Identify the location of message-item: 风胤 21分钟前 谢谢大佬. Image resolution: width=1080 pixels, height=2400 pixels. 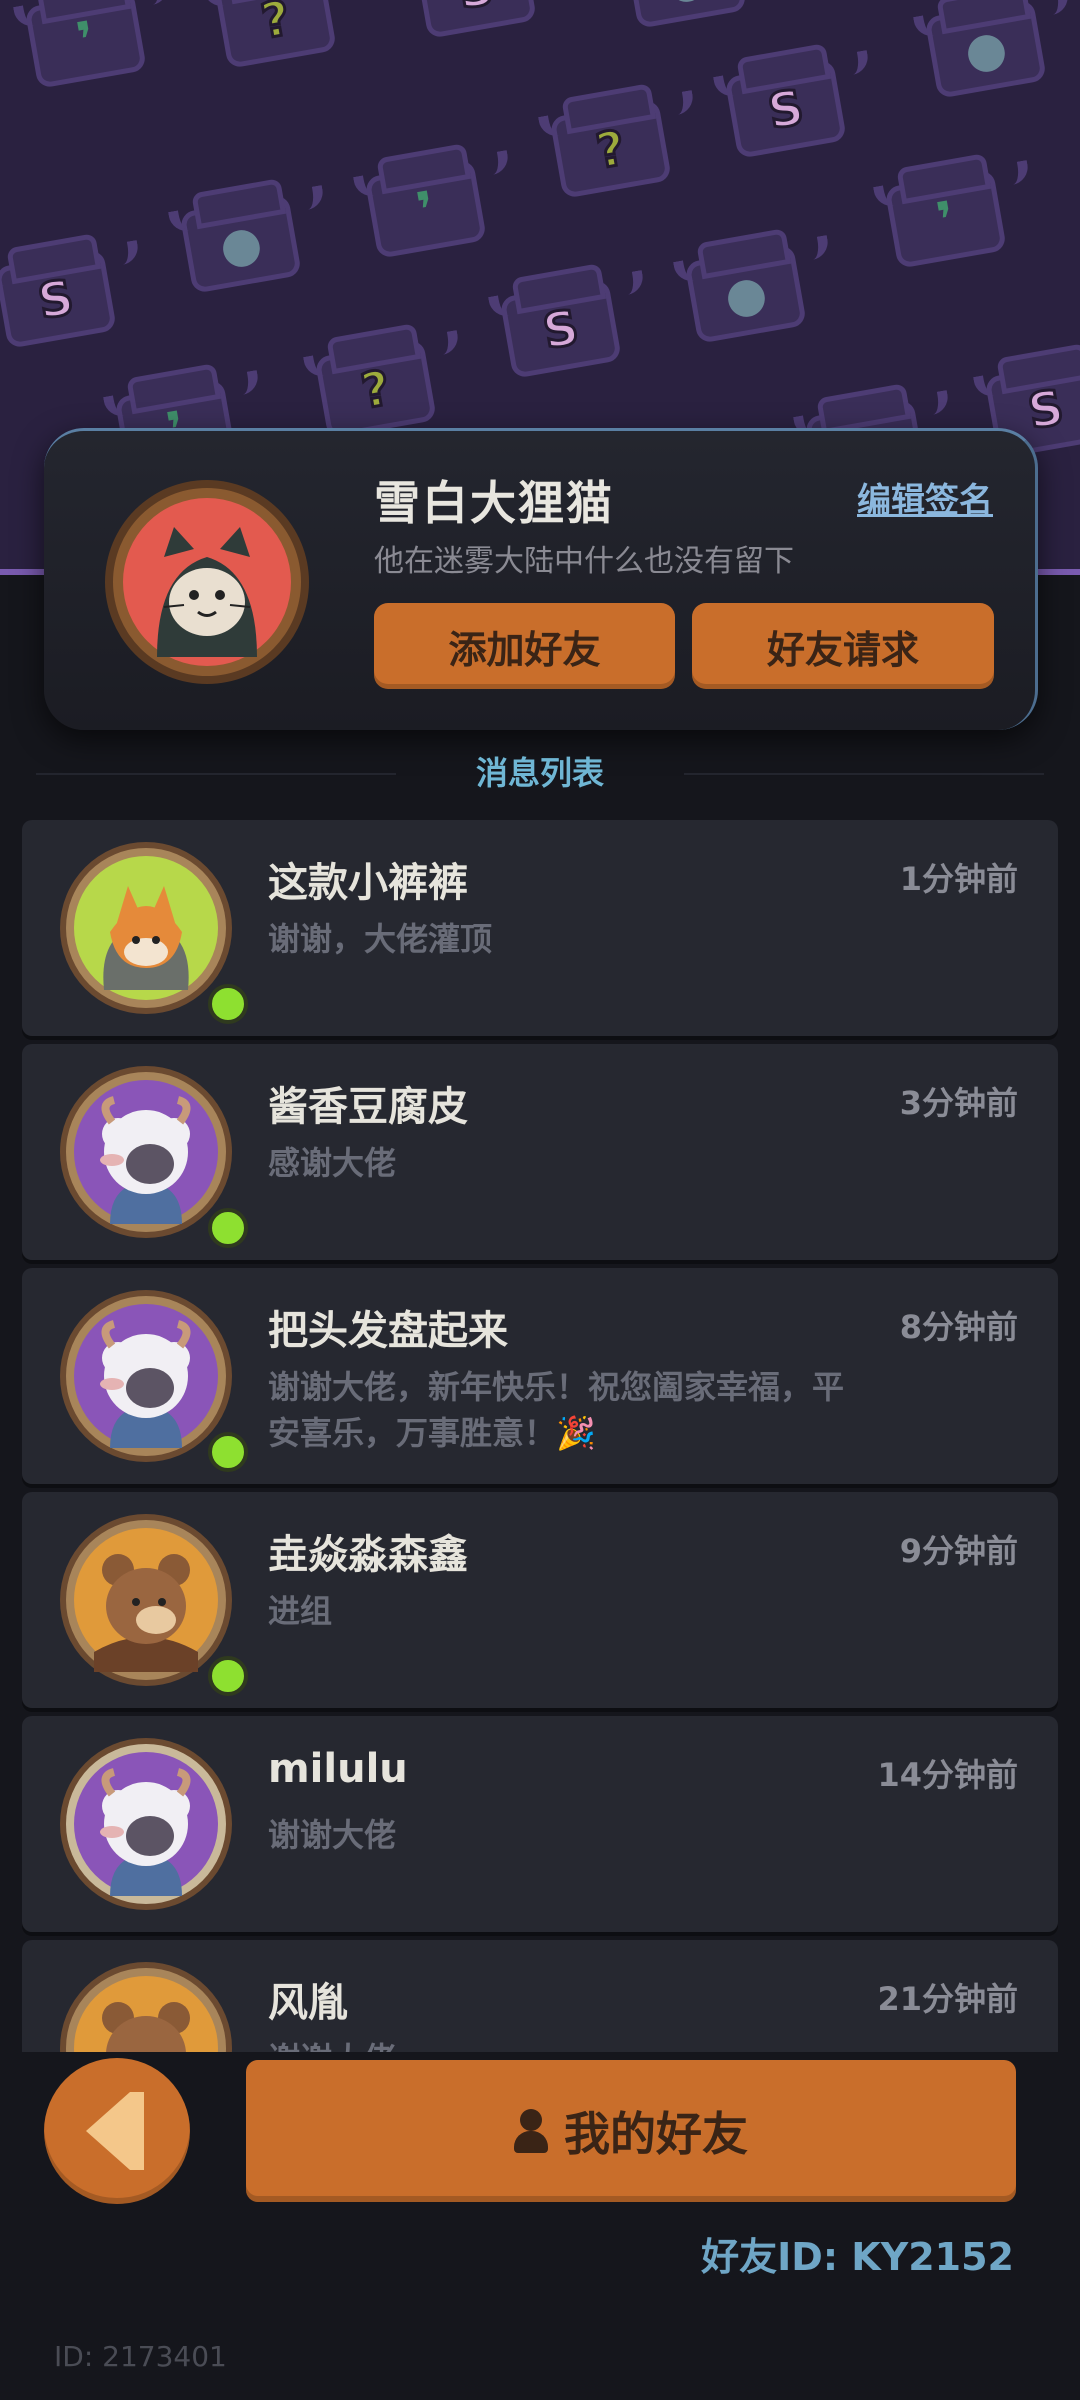
(540, 1996).